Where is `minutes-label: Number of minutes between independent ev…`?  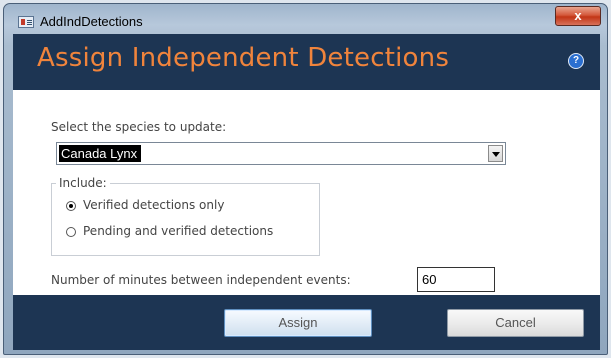
minutes-label: Number of minutes between independent ev… is located at coordinates (201, 280).